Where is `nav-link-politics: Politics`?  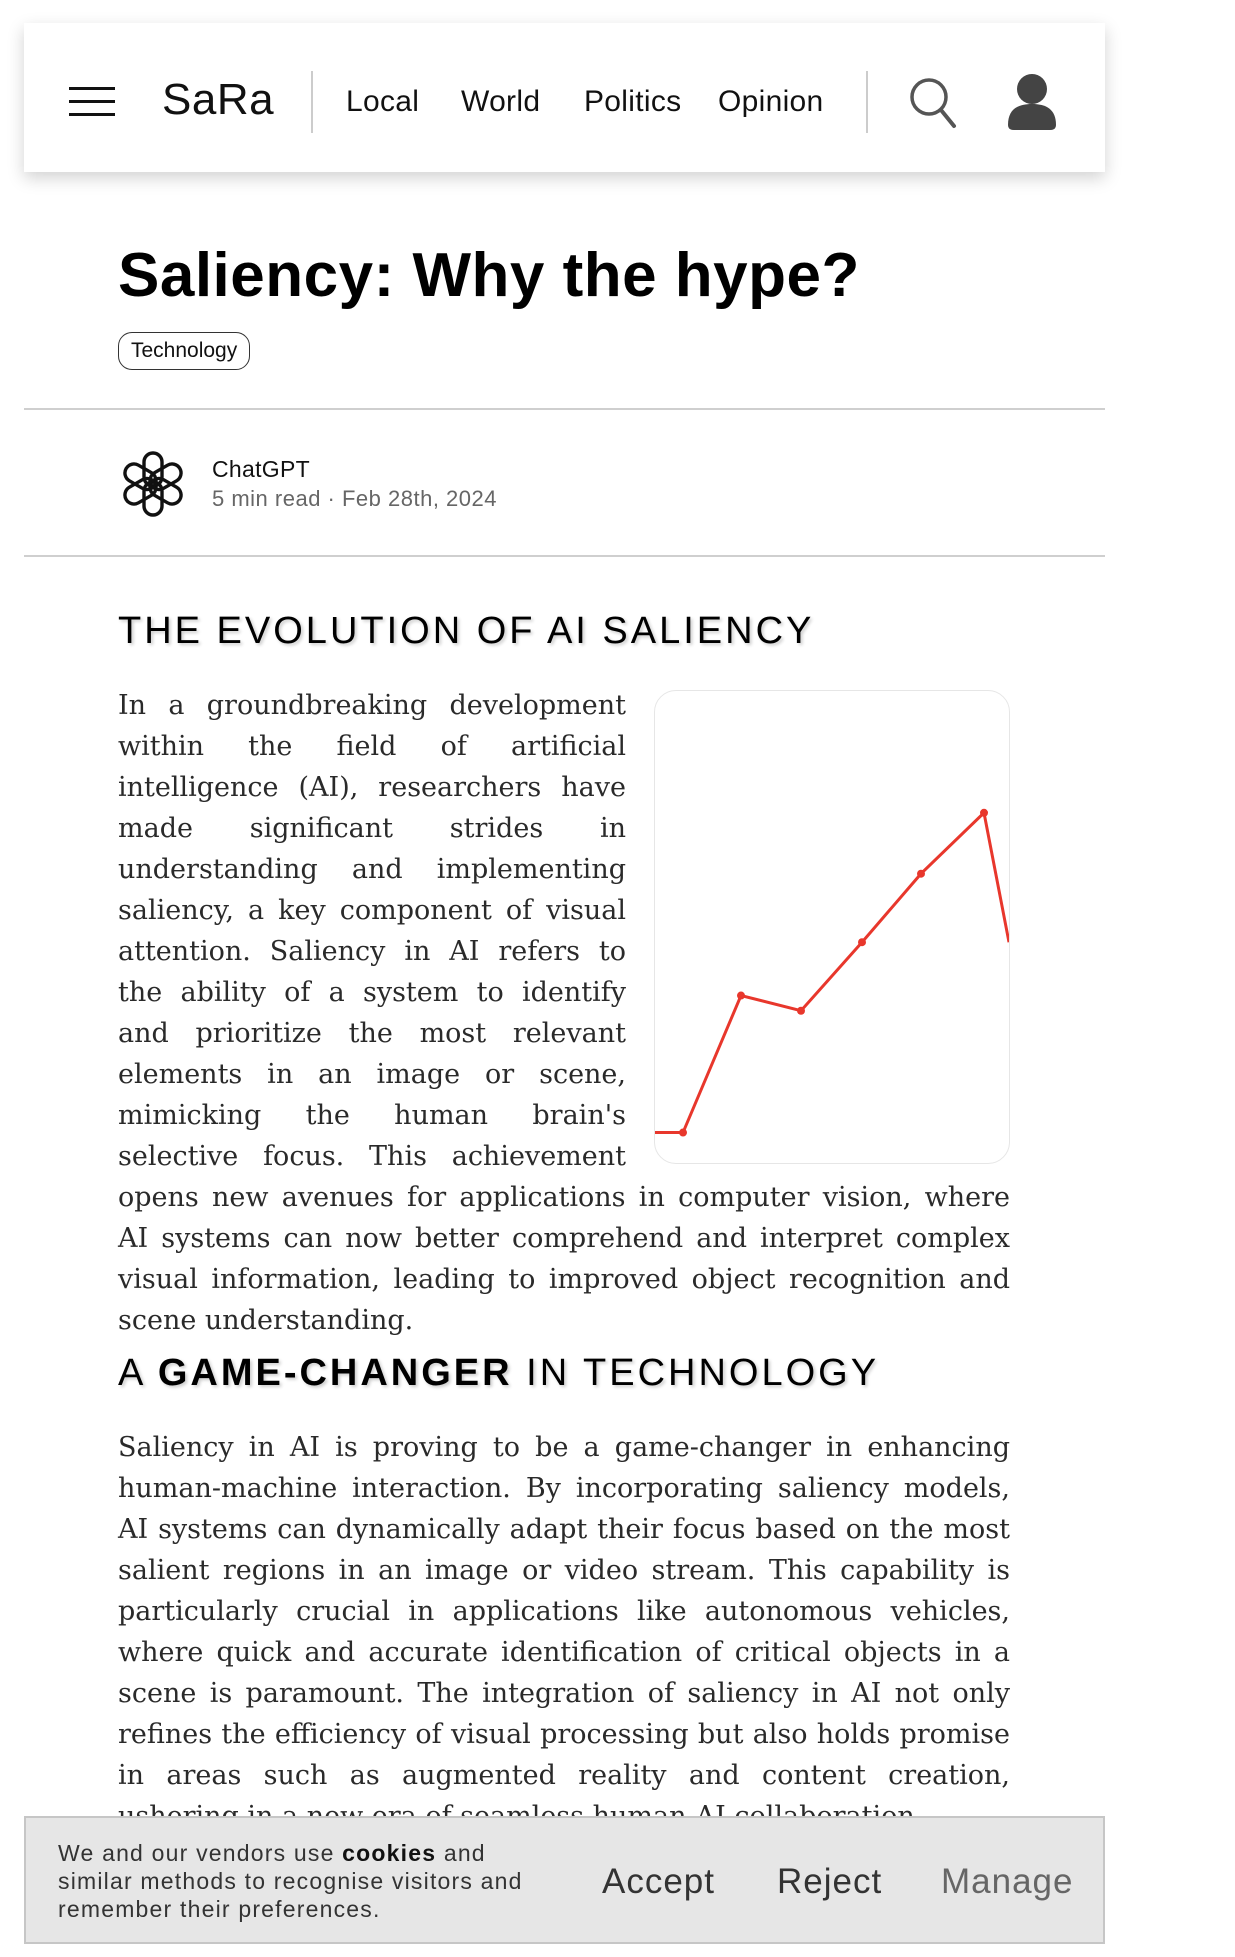
nav-link-politics: Politics is located at coordinates (632, 102).